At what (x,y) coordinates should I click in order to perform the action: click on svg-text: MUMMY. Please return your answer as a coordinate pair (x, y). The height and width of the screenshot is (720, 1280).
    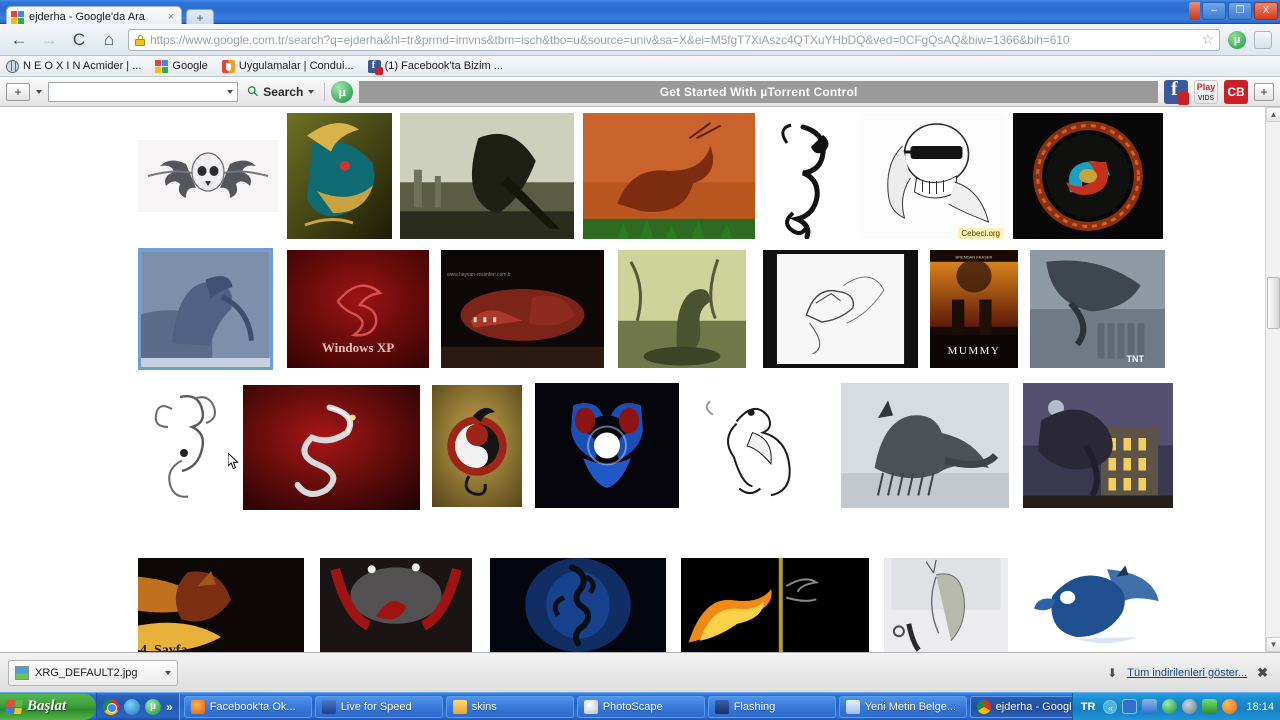
    Looking at the image, I should click on (974, 351).